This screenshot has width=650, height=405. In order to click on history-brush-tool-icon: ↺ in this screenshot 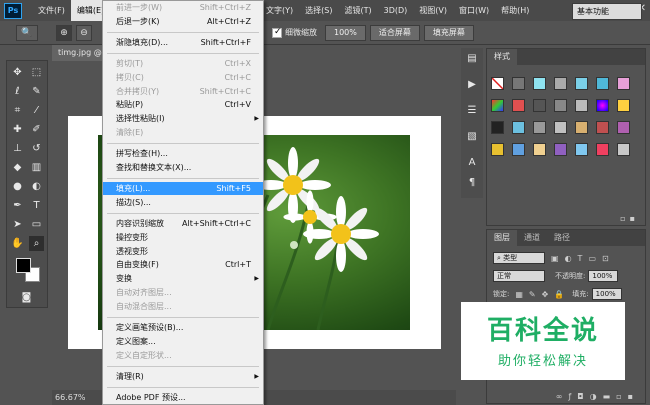, I will do `click(36, 148)`.